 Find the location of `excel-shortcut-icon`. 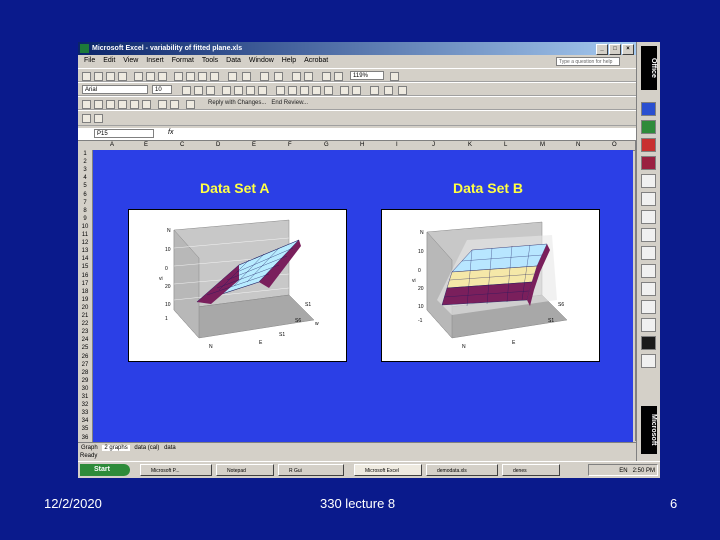

excel-shortcut-icon is located at coordinates (648, 127).